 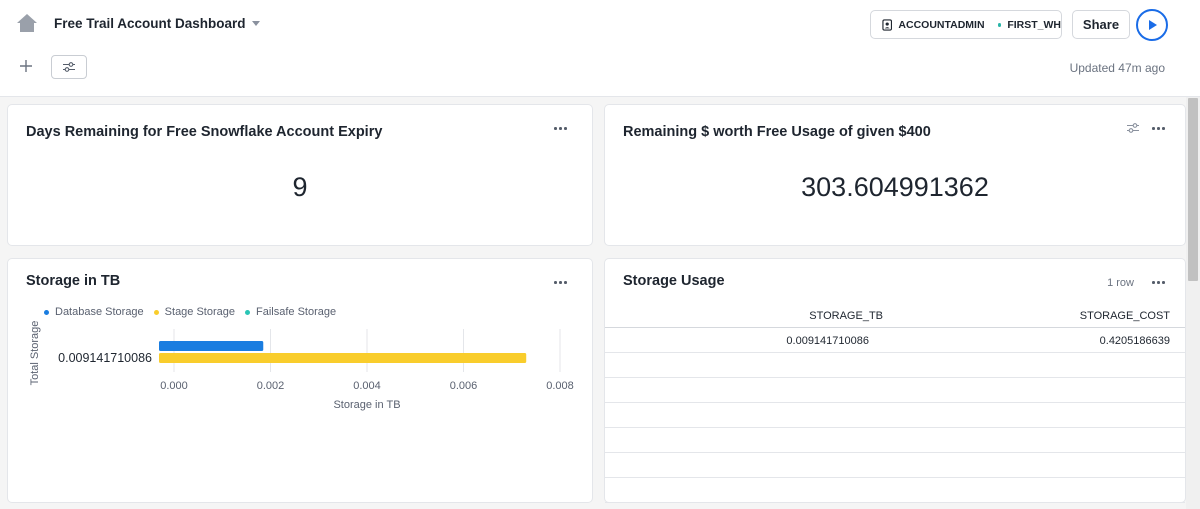 What do you see at coordinates (1125, 316) in the screenshot?
I see `column-header-storage-cost: STORAGE_COST` at bounding box center [1125, 316].